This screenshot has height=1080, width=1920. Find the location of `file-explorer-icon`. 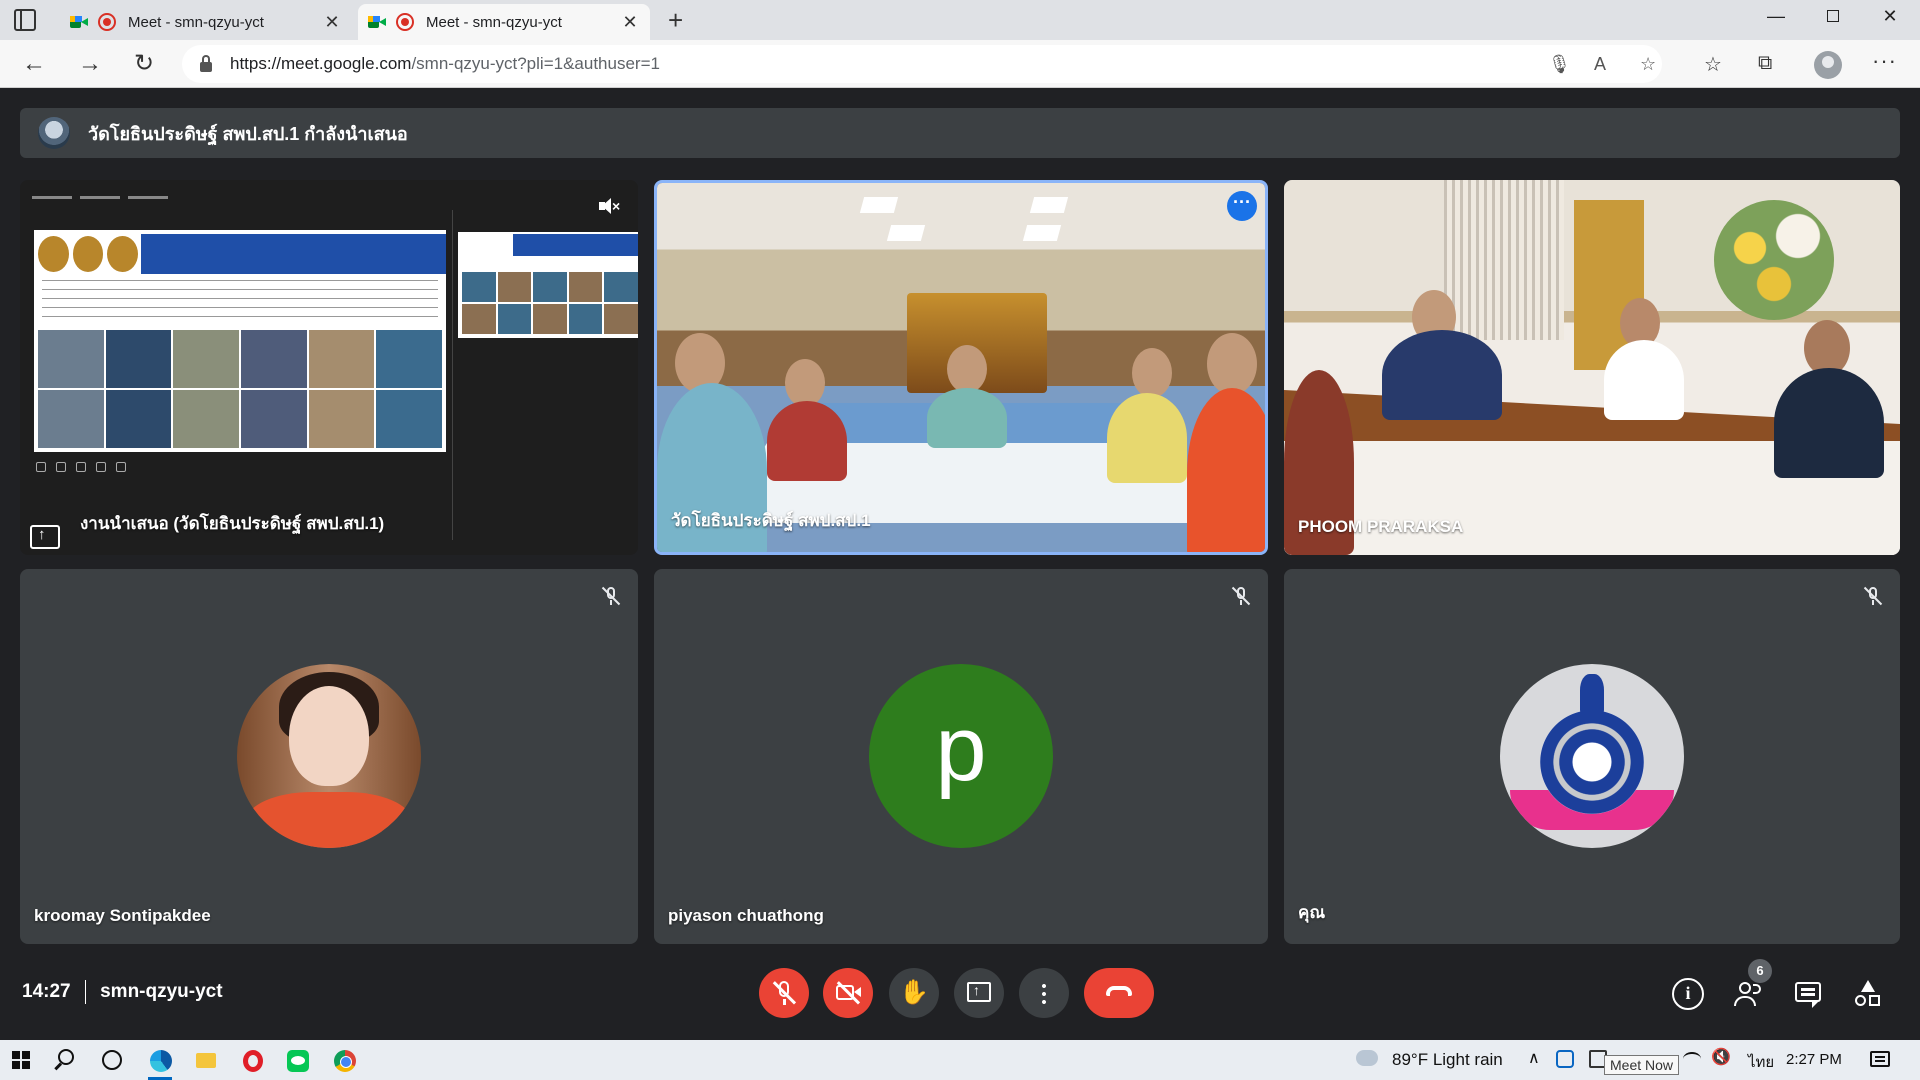

file-explorer-icon is located at coordinates (206, 1062).